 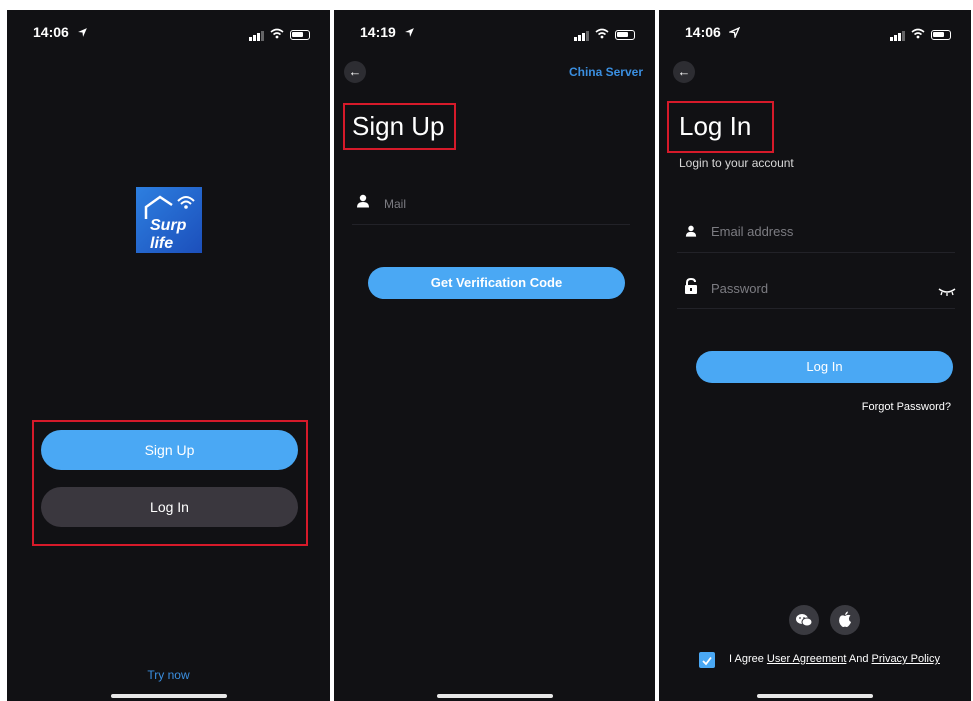 I want to click on apple-icon, so click(x=845, y=622).